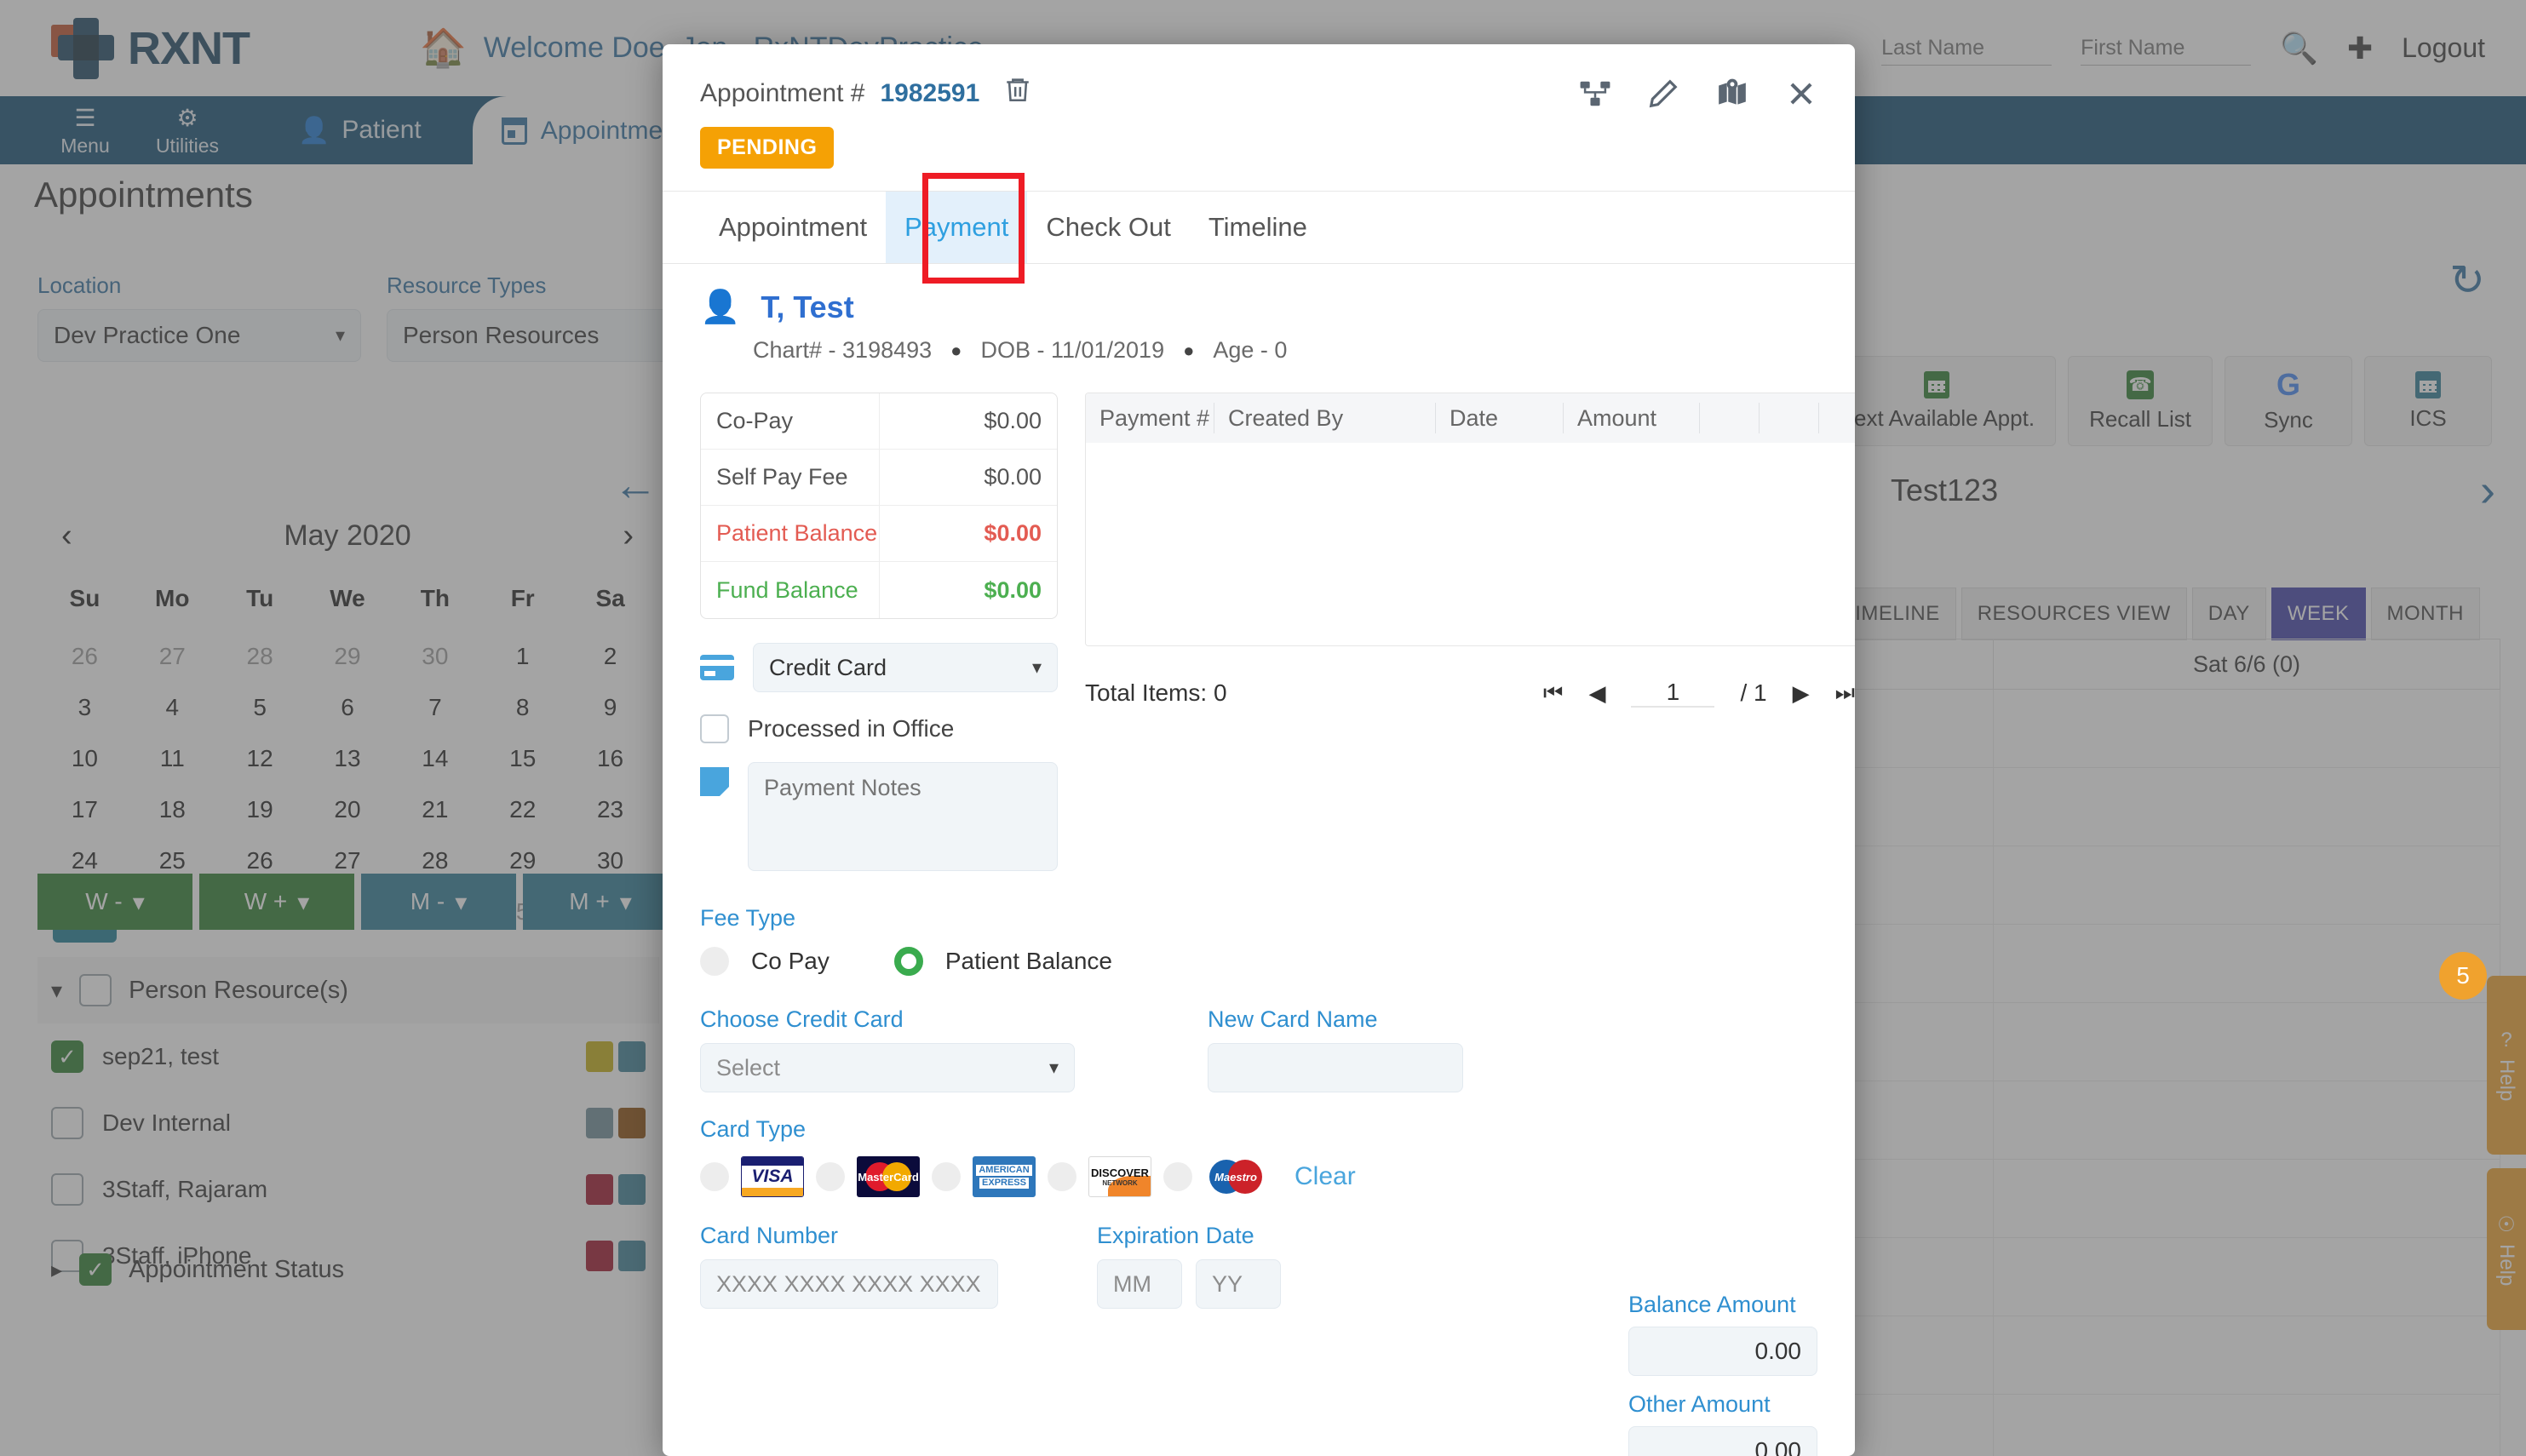 The width and height of the screenshot is (2526, 1456). What do you see at coordinates (807, 307) in the screenshot?
I see `patient-name: T, Test` at bounding box center [807, 307].